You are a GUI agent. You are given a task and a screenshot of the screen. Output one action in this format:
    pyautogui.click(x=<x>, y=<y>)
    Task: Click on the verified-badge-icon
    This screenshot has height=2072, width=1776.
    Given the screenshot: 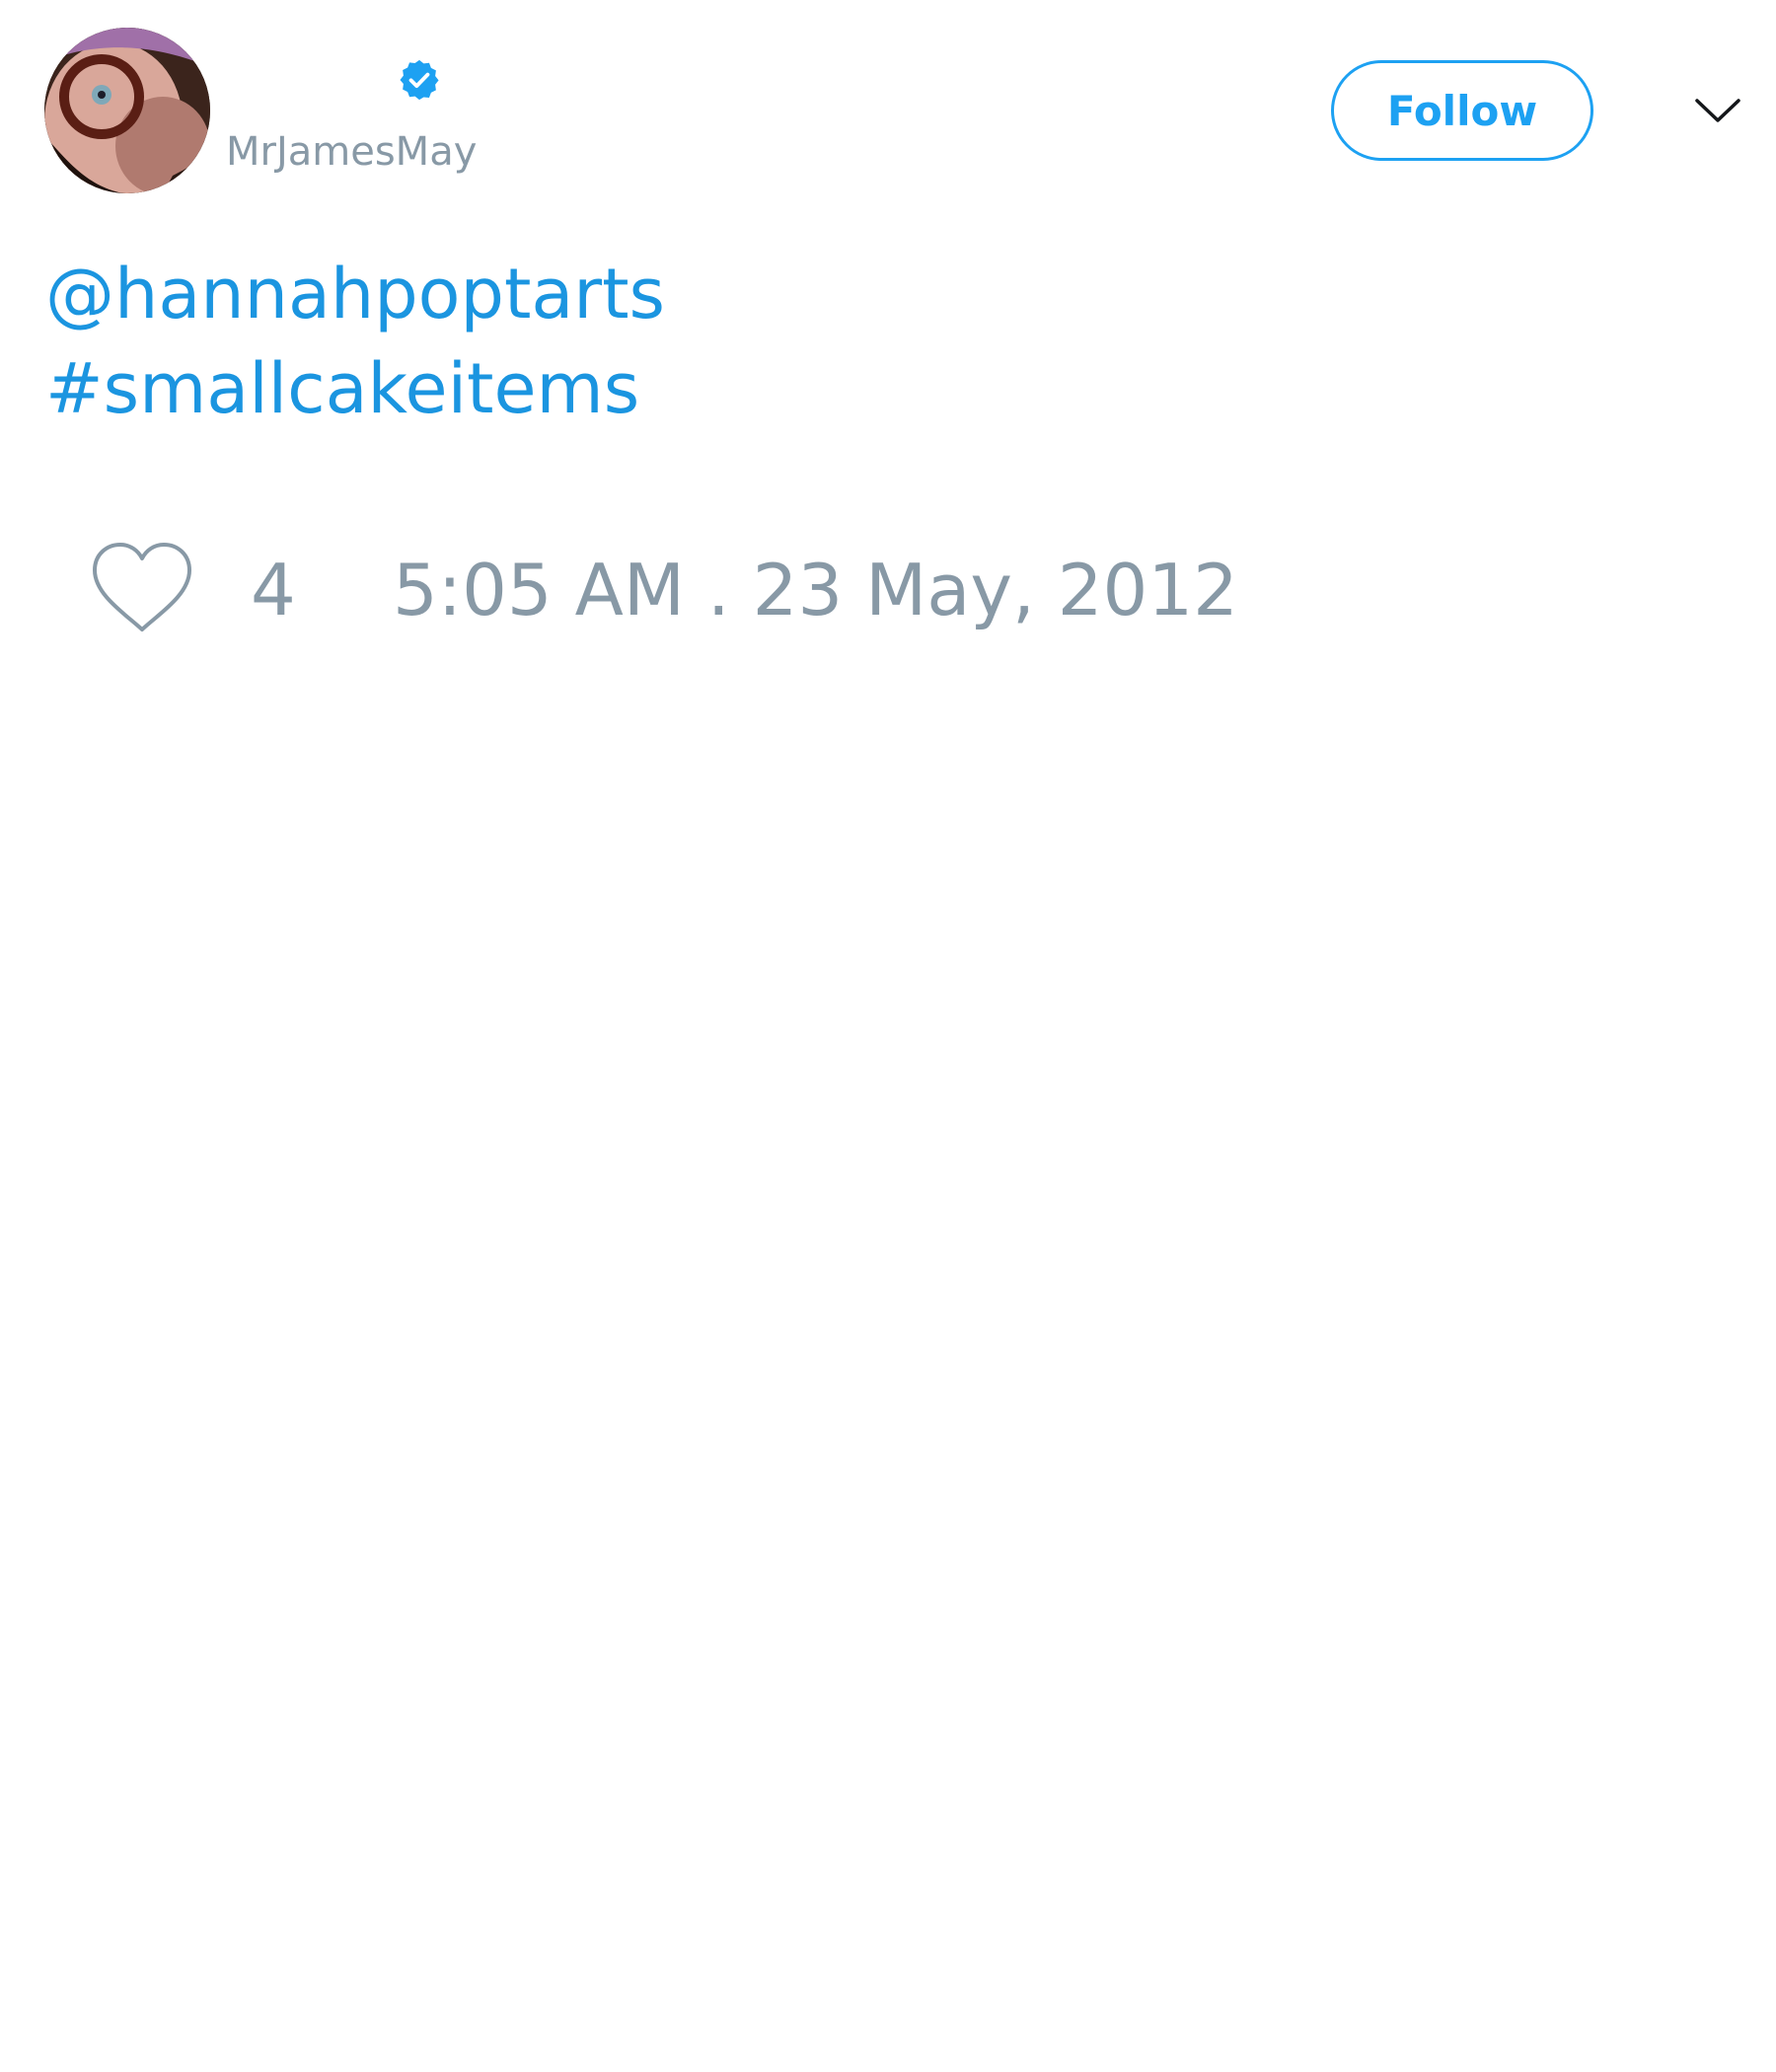 What is the action you would take?
    pyautogui.click(x=420, y=80)
    